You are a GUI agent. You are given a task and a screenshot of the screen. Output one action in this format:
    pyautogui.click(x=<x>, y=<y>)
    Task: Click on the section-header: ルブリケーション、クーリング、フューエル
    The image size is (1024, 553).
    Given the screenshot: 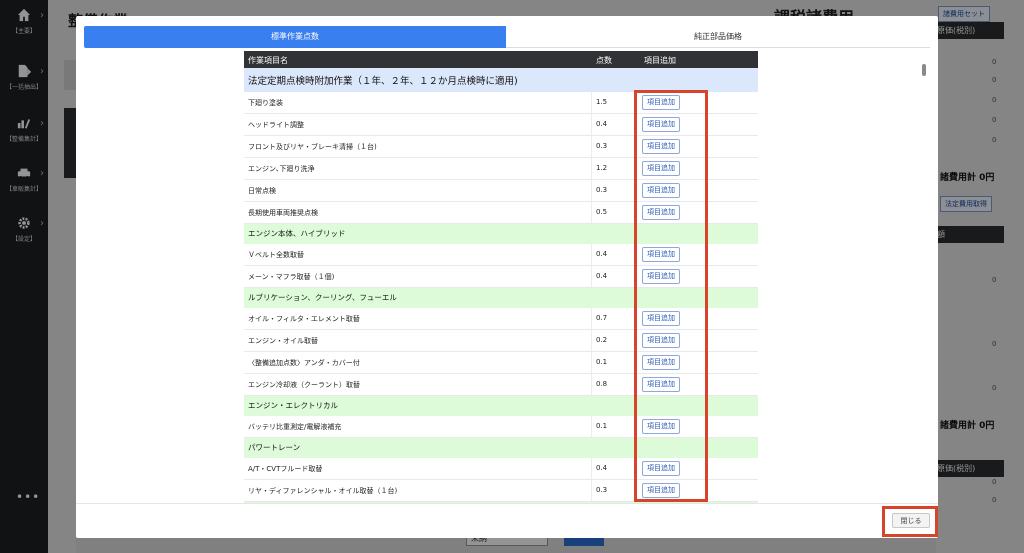 What is the action you would take?
    pyautogui.click(x=501, y=298)
    